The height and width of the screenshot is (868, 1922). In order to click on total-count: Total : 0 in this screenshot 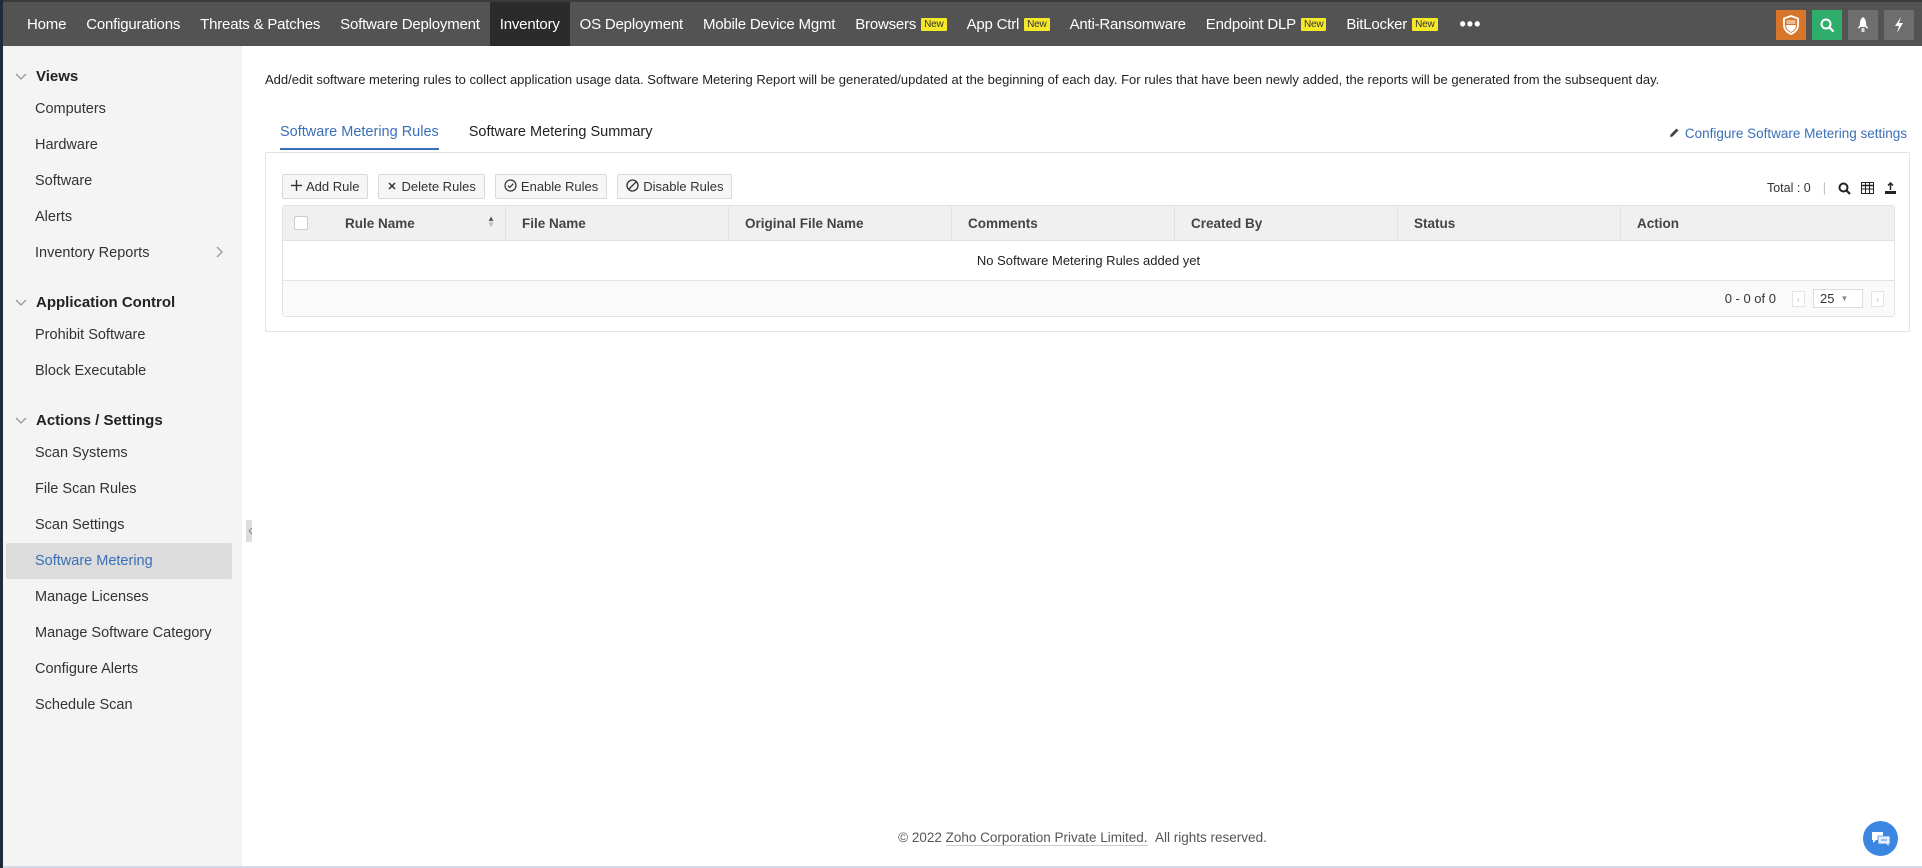, I will do `click(1788, 188)`.